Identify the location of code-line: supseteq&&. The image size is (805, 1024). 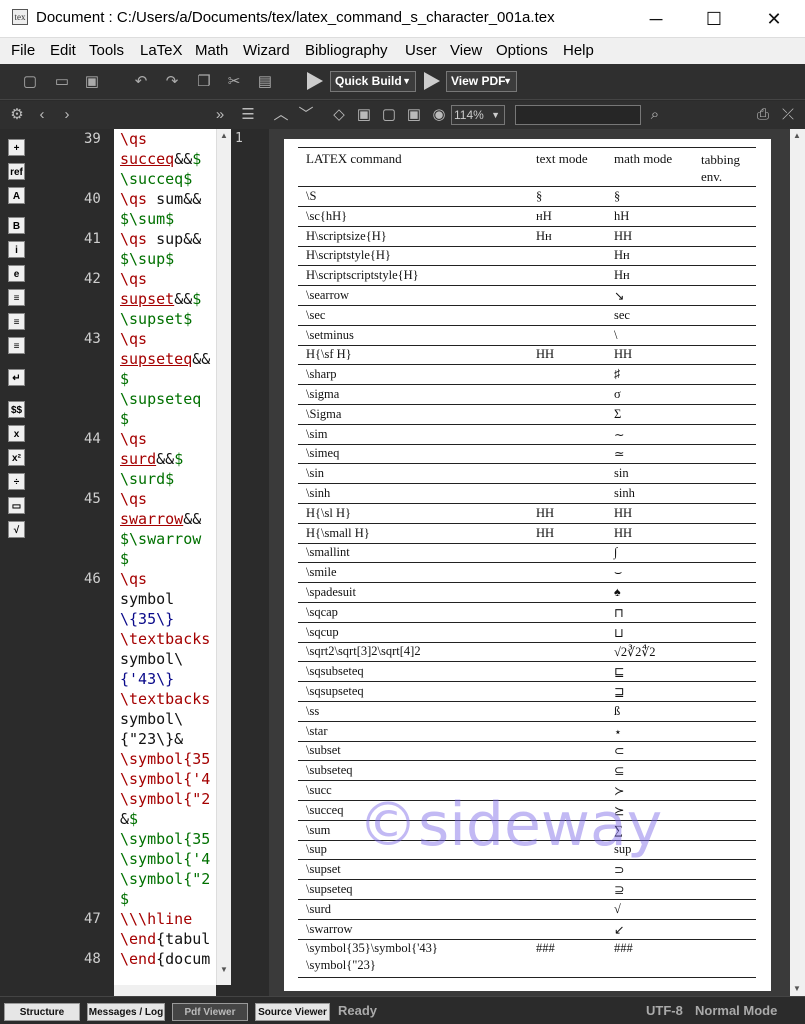
(165, 359).